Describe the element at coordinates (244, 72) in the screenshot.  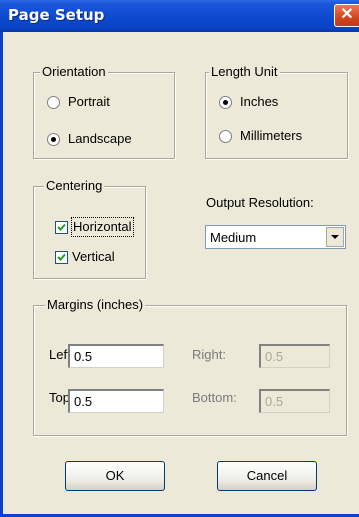
I see `length-unit-legend: Length Unit` at that location.